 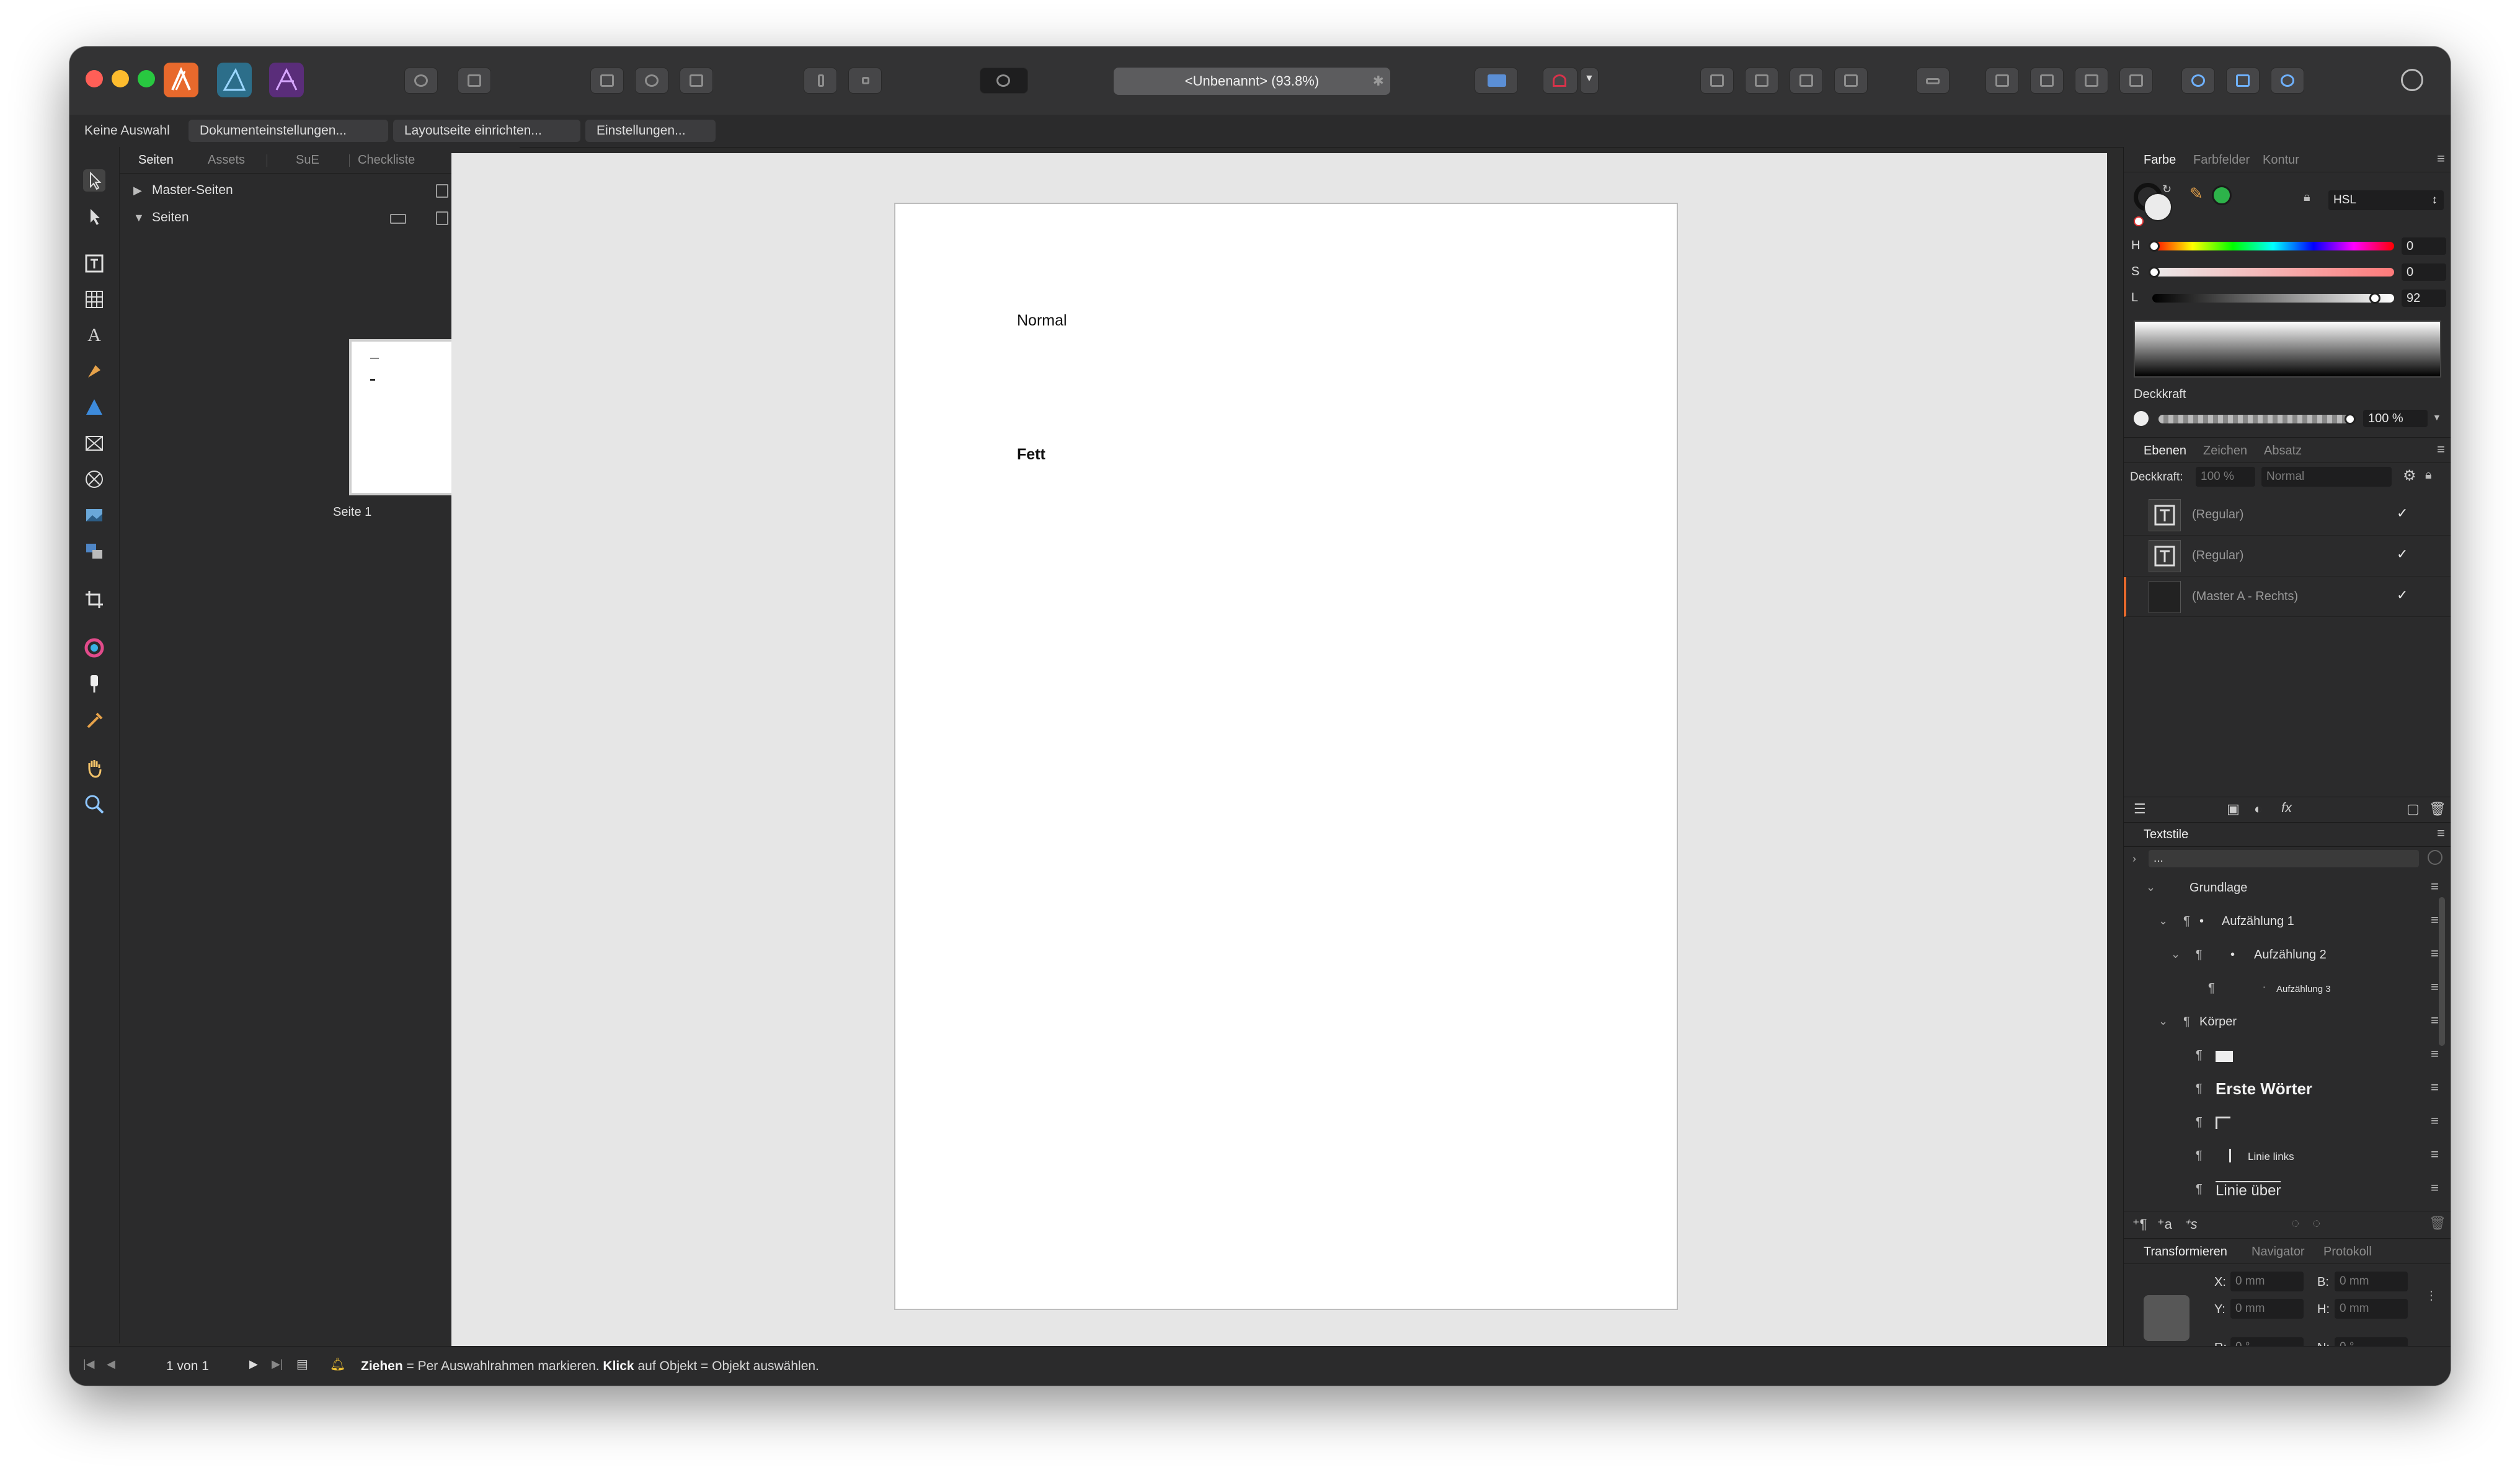 I want to click on add-layer-icon: ▢, so click(x=2413, y=809).